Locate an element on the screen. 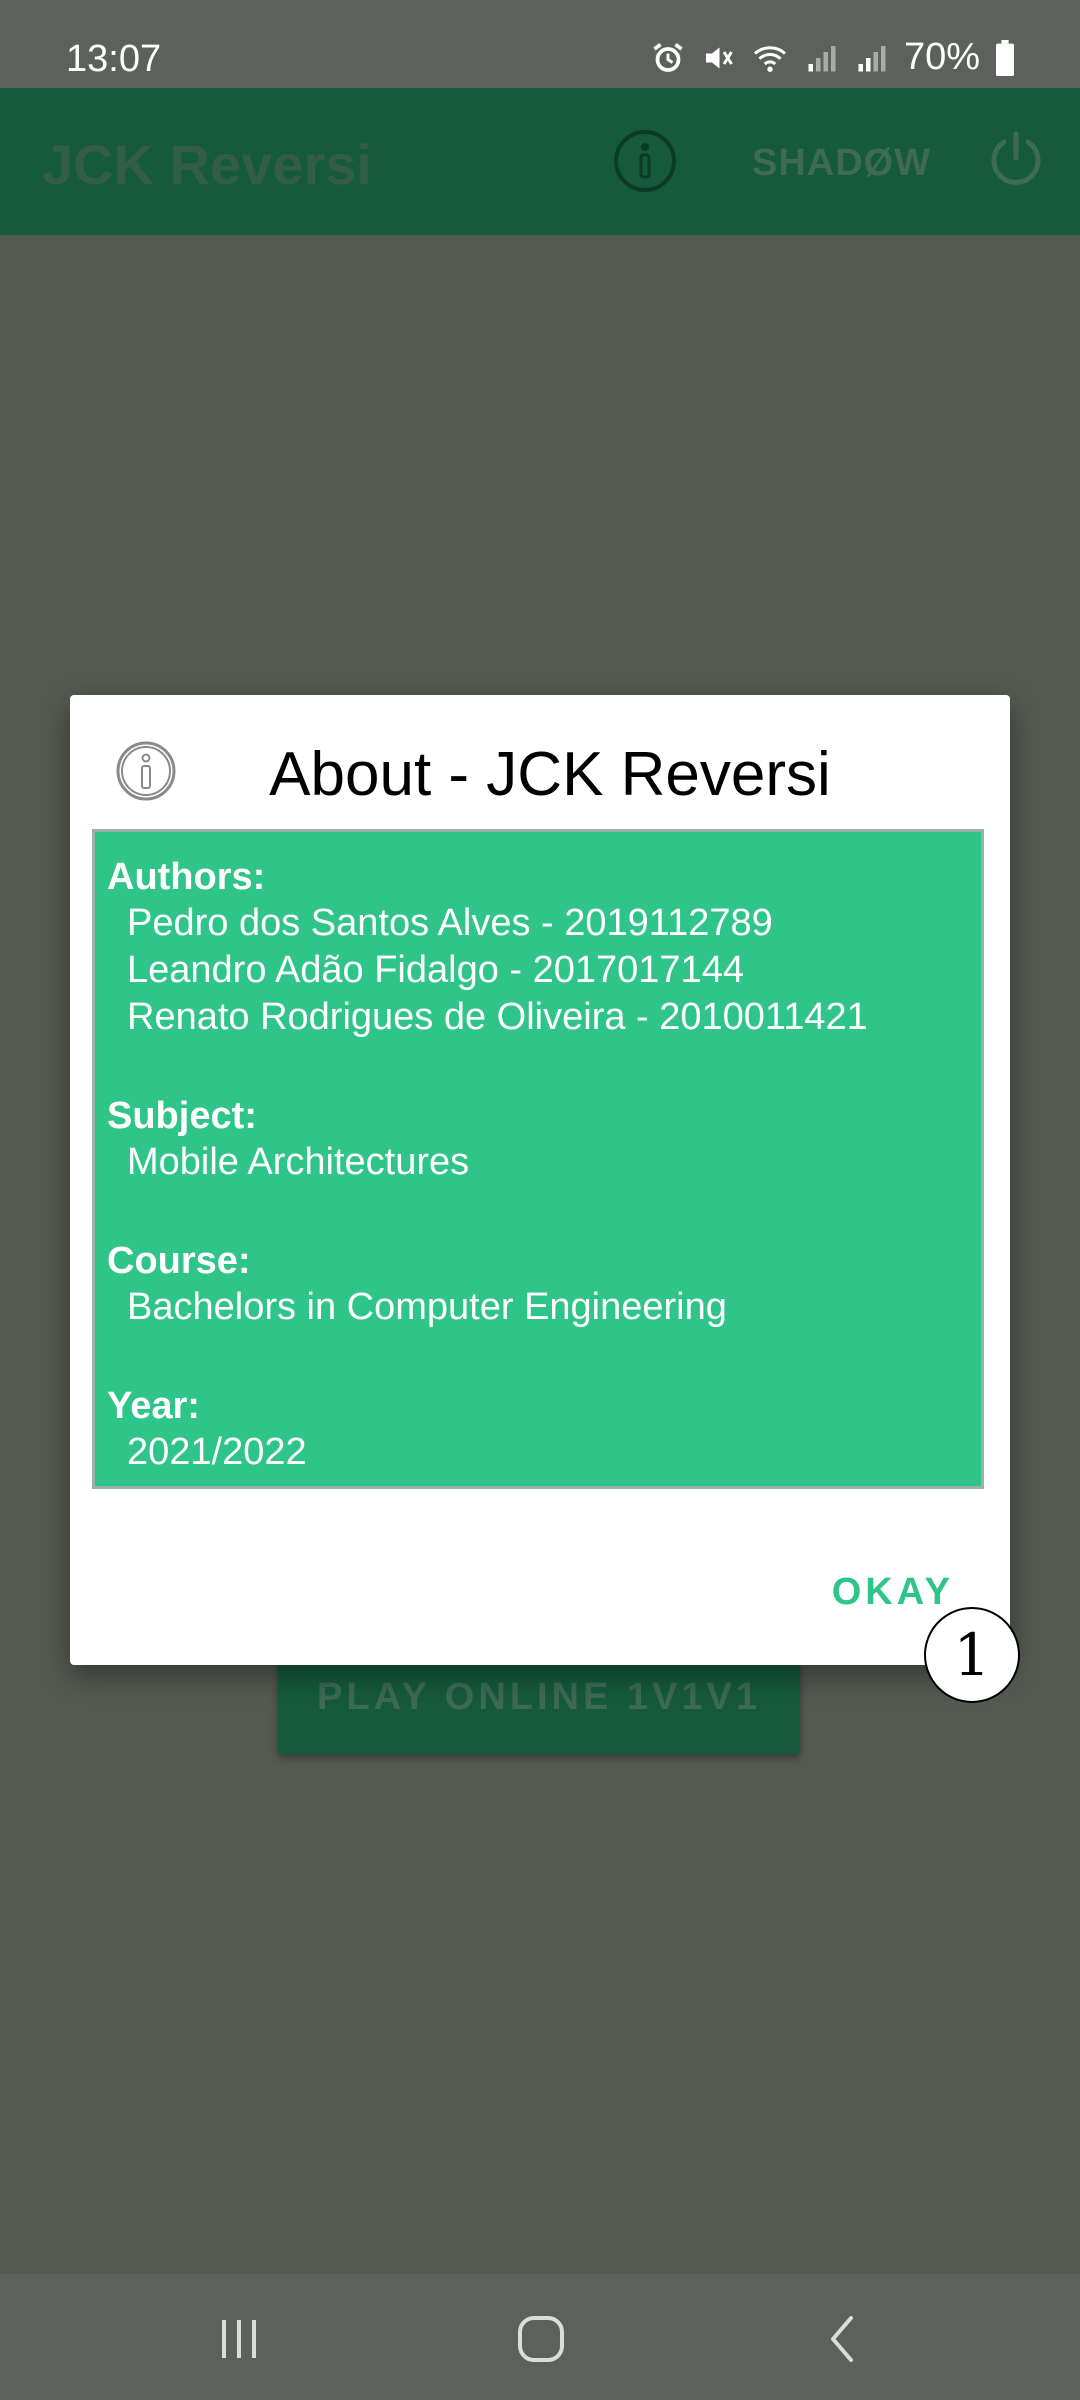 The width and height of the screenshot is (1080, 2400). year-value: 2021/2022 is located at coordinates (217, 1452).